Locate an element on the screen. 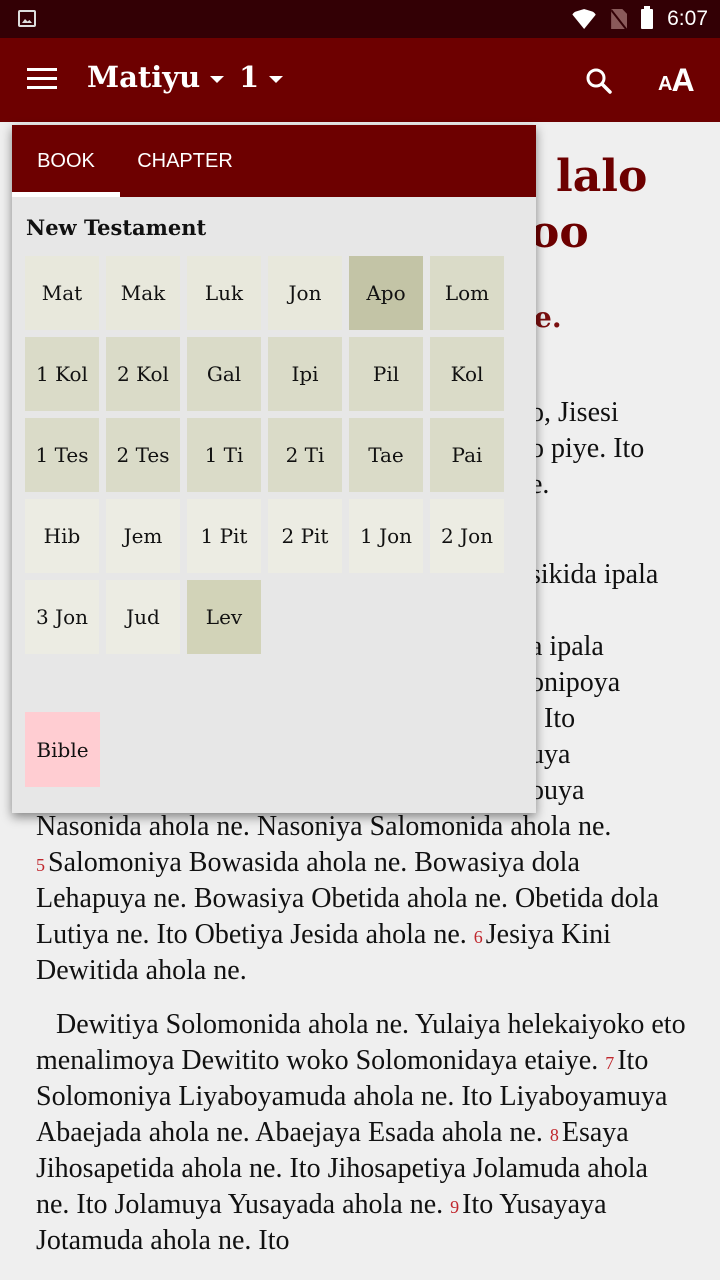 The width and height of the screenshot is (720, 1280). partial-line: e. is located at coordinates (540, 484).